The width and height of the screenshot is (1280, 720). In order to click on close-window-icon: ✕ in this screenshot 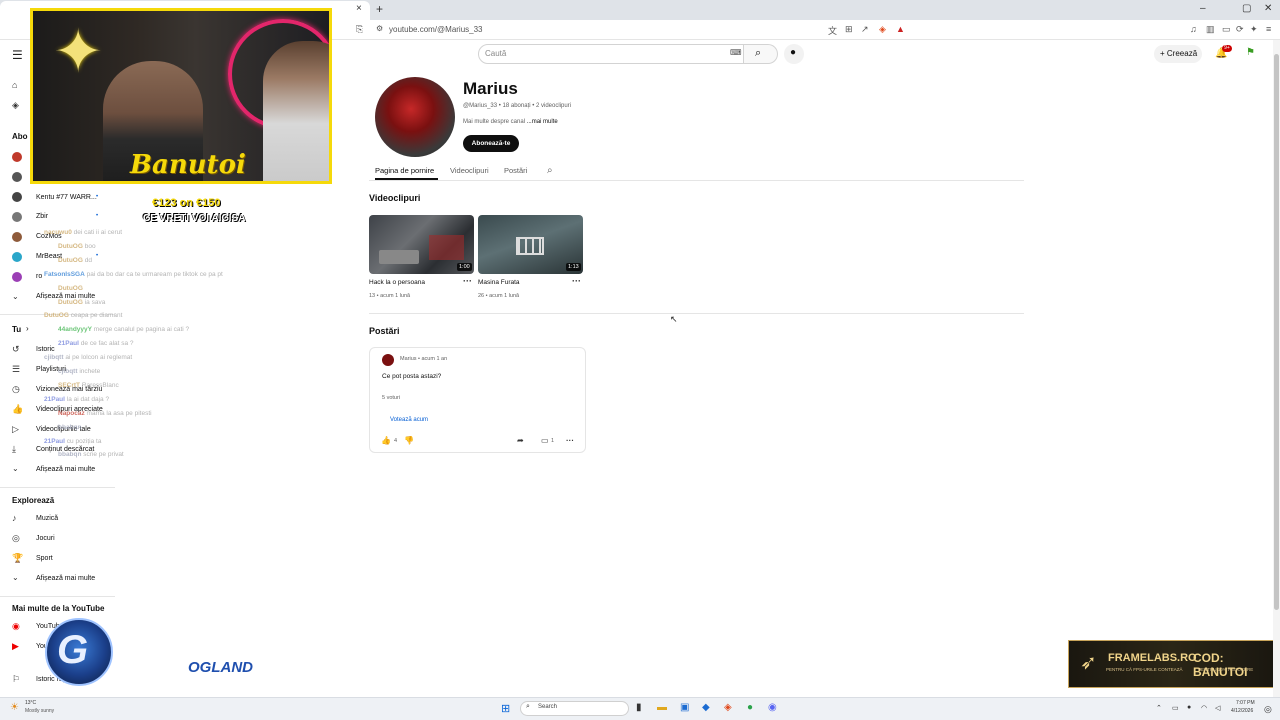, I will do `click(1268, 8)`.